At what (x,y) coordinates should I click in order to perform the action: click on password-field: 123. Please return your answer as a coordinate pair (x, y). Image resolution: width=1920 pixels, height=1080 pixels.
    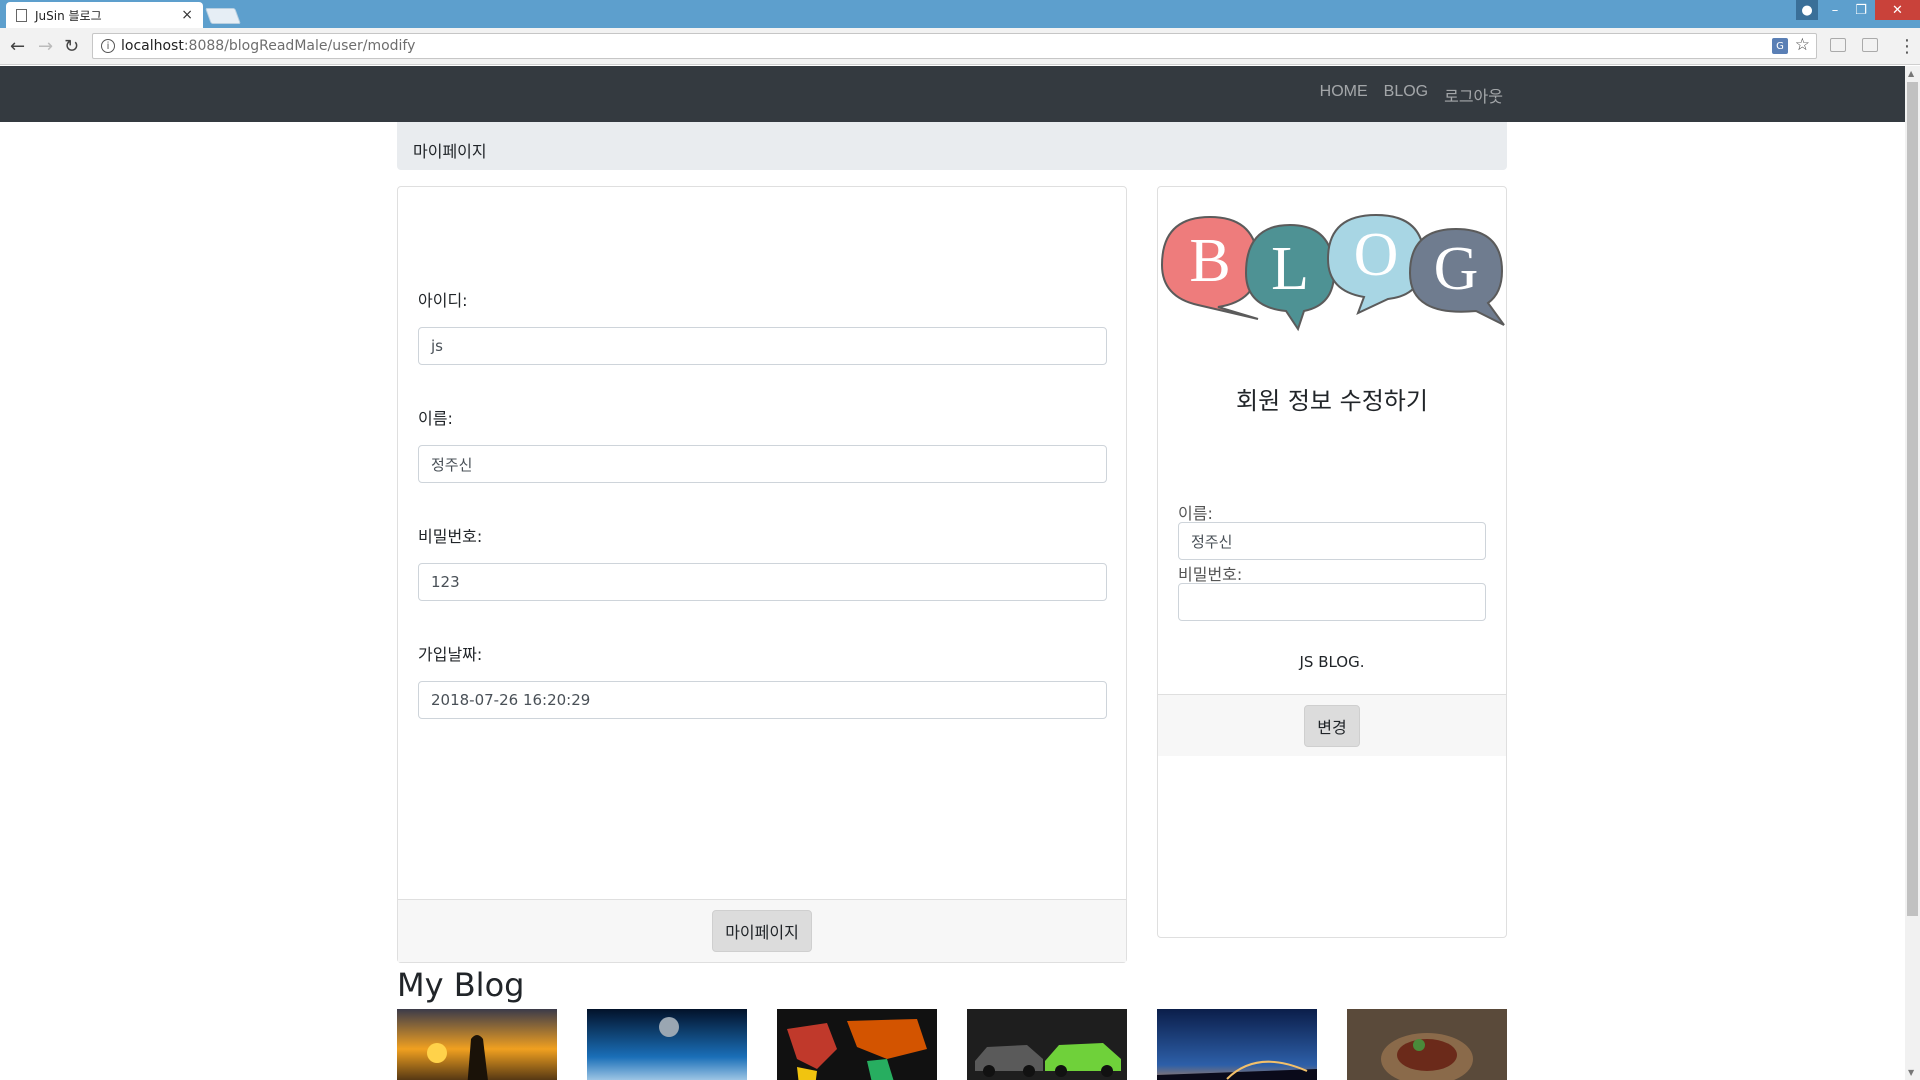
    Looking at the image, I should click on (762, 582).